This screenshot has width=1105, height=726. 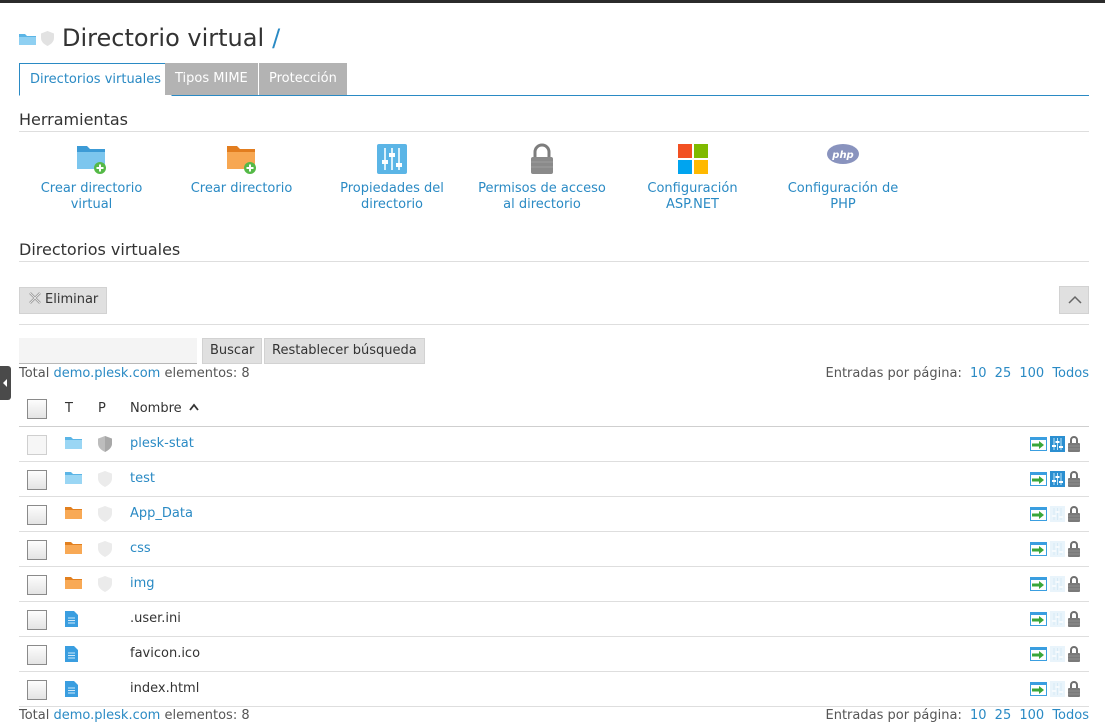 What do you see at coordinates (344, 351) in the screenshot?
I see `reset-search-button: Restablecer búsqueda` at bounding box center [344, 351].